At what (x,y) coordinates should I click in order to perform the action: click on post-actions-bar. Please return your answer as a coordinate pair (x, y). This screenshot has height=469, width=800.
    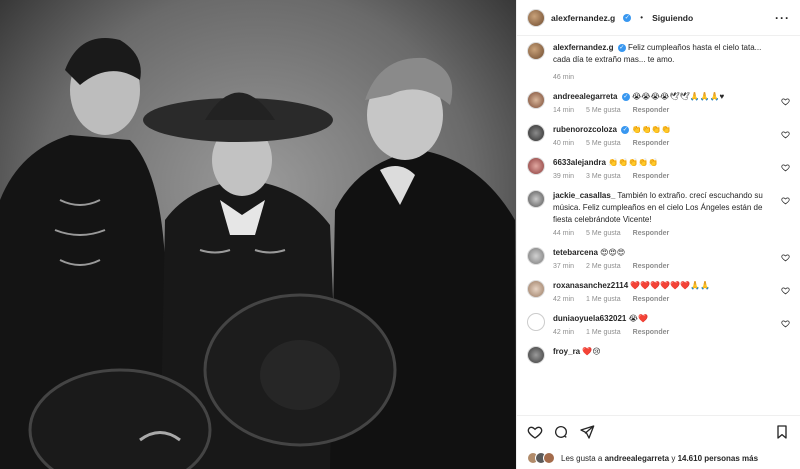
    Looking at the image, I should click on (658, 431).